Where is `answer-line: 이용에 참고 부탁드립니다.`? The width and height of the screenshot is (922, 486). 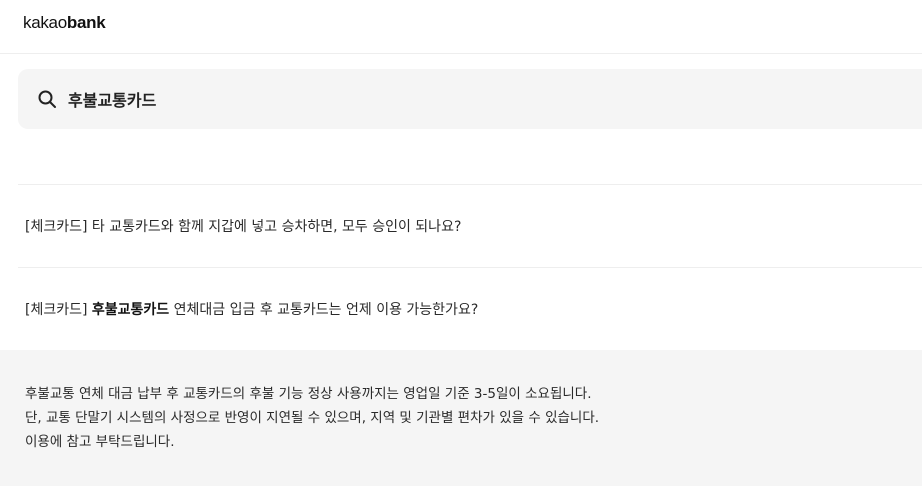 answer-line: 이용에 참고 부탁드립니다. is located at coordinates (100, 442).